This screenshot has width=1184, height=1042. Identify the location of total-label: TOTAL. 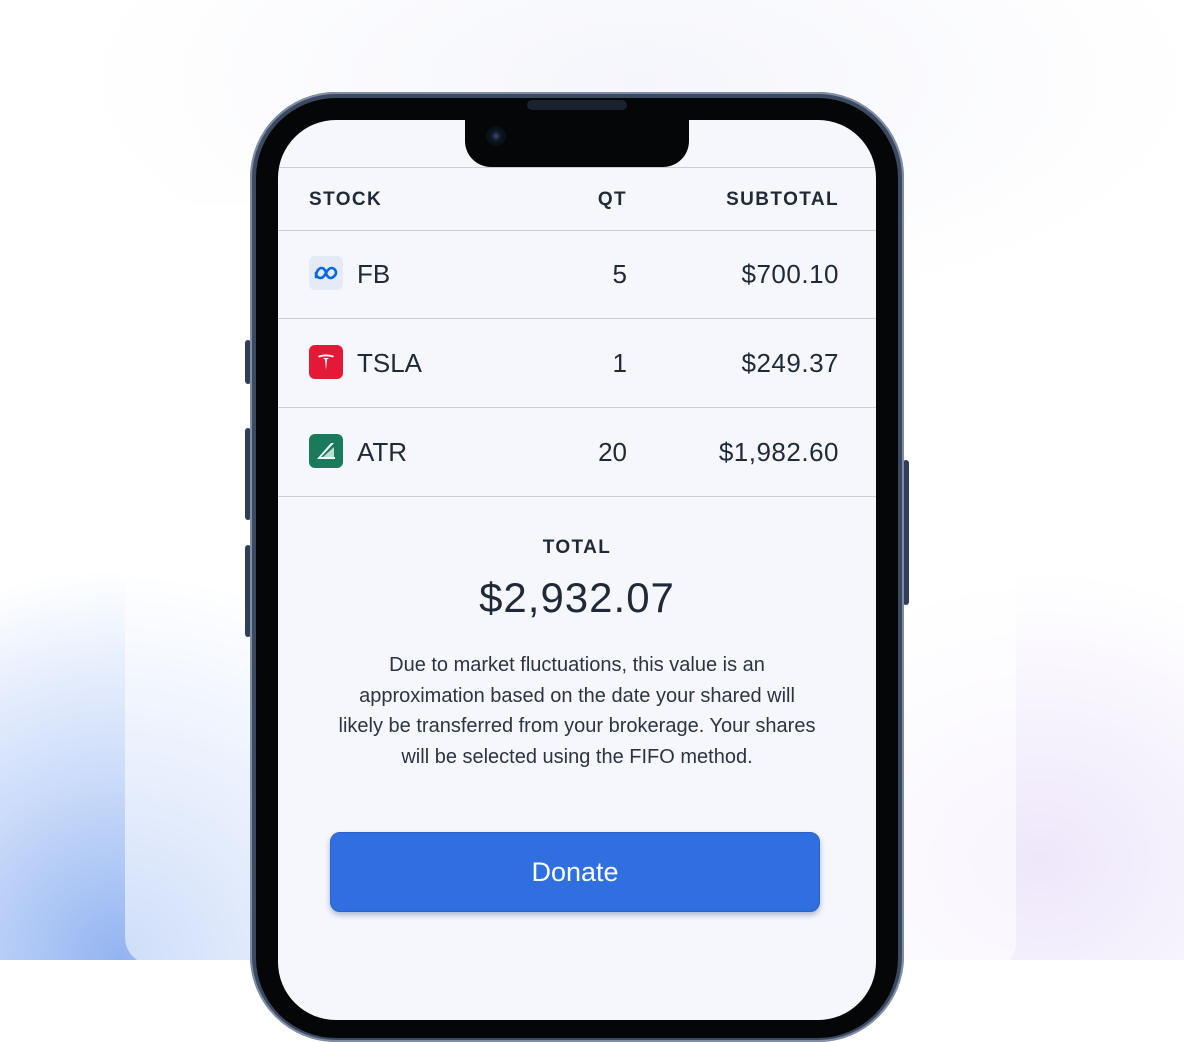
(577, 547).